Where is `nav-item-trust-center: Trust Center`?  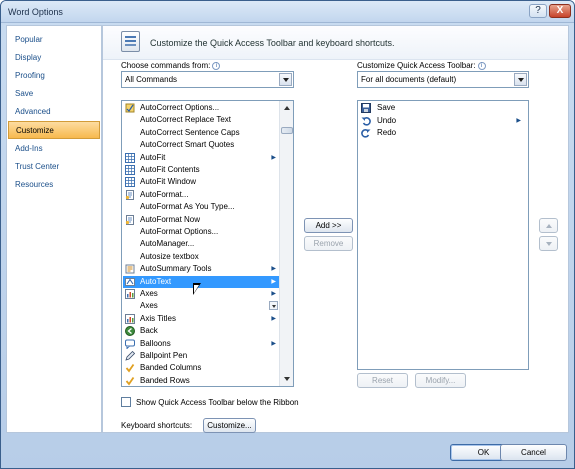 nav-item-trust-center: Trust Center is located at coordinates (54, 167).